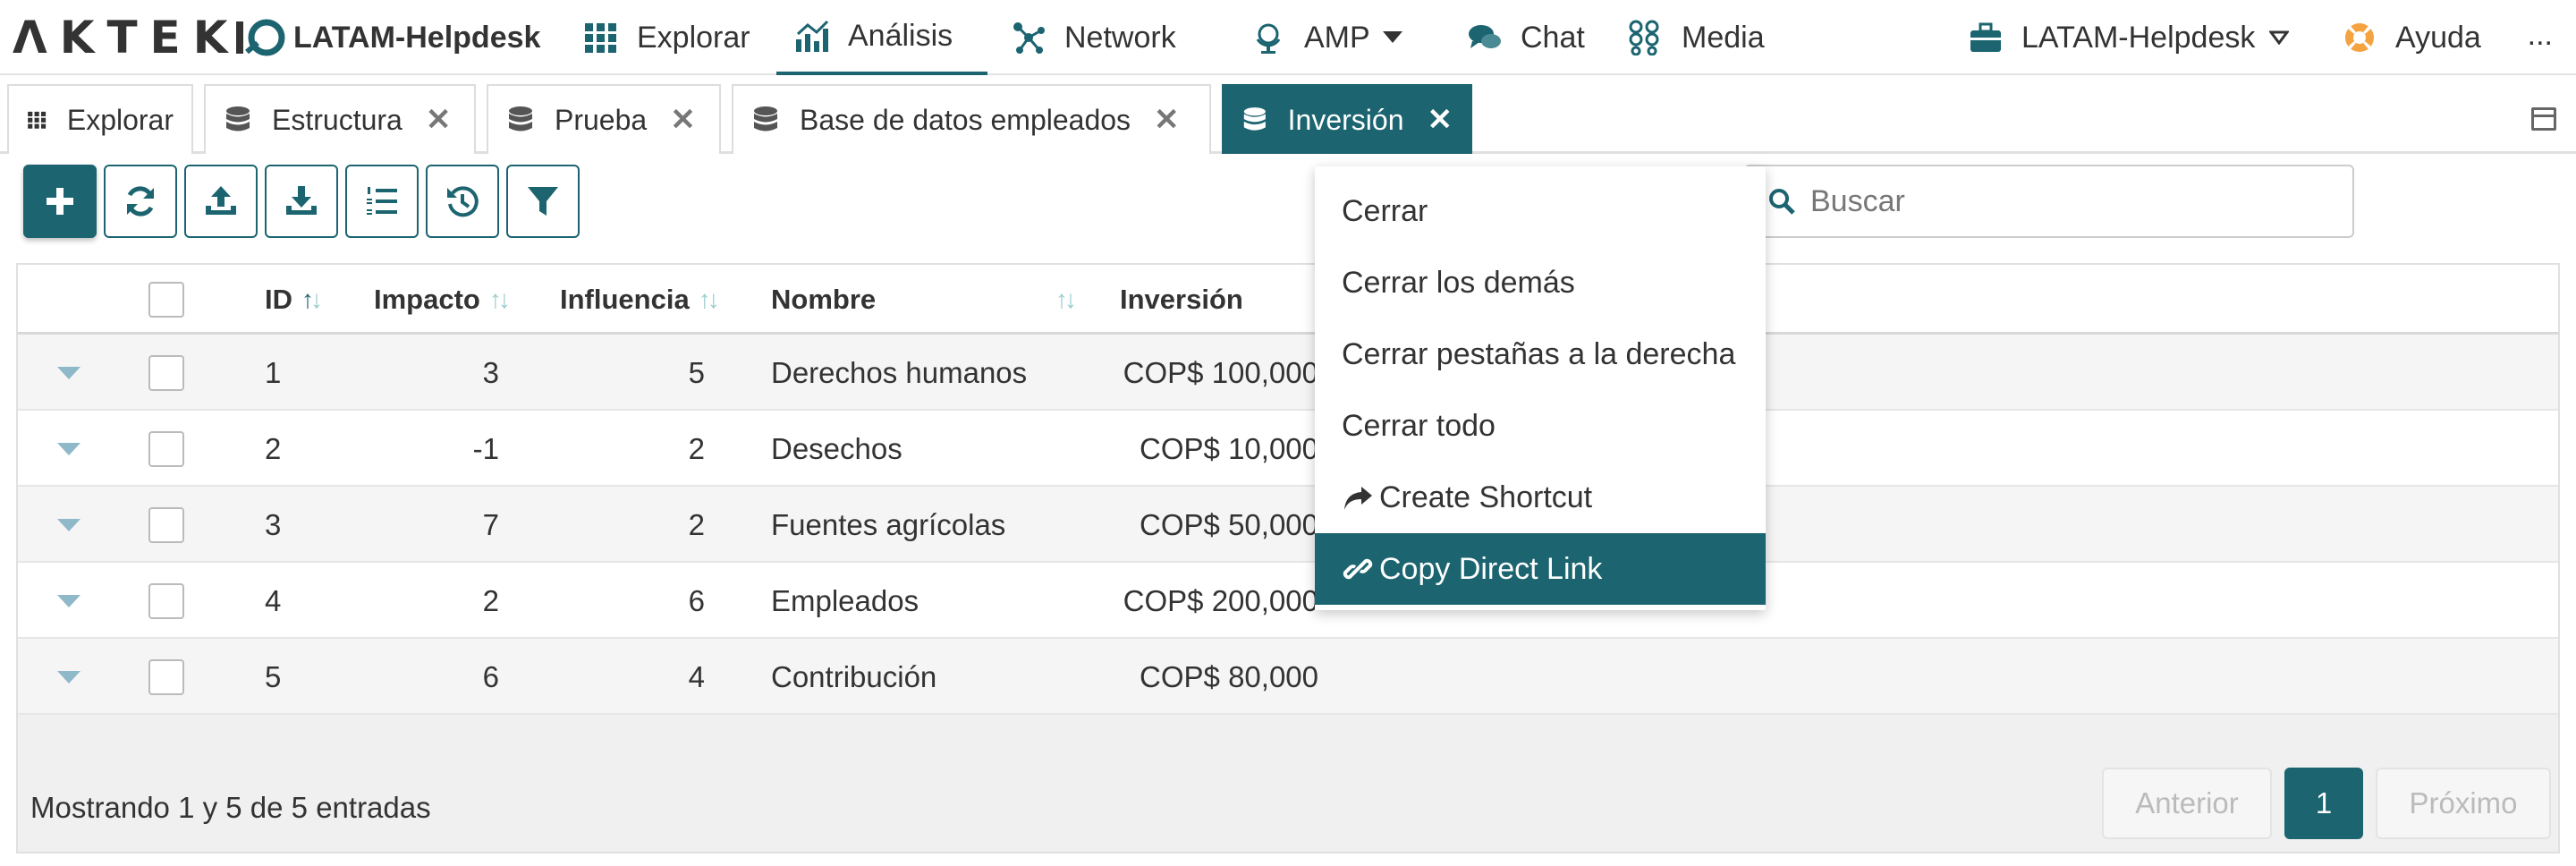 The image size is (2576, 866). I want to click on column-header-id: ID ↑↓, so click(294, 300).